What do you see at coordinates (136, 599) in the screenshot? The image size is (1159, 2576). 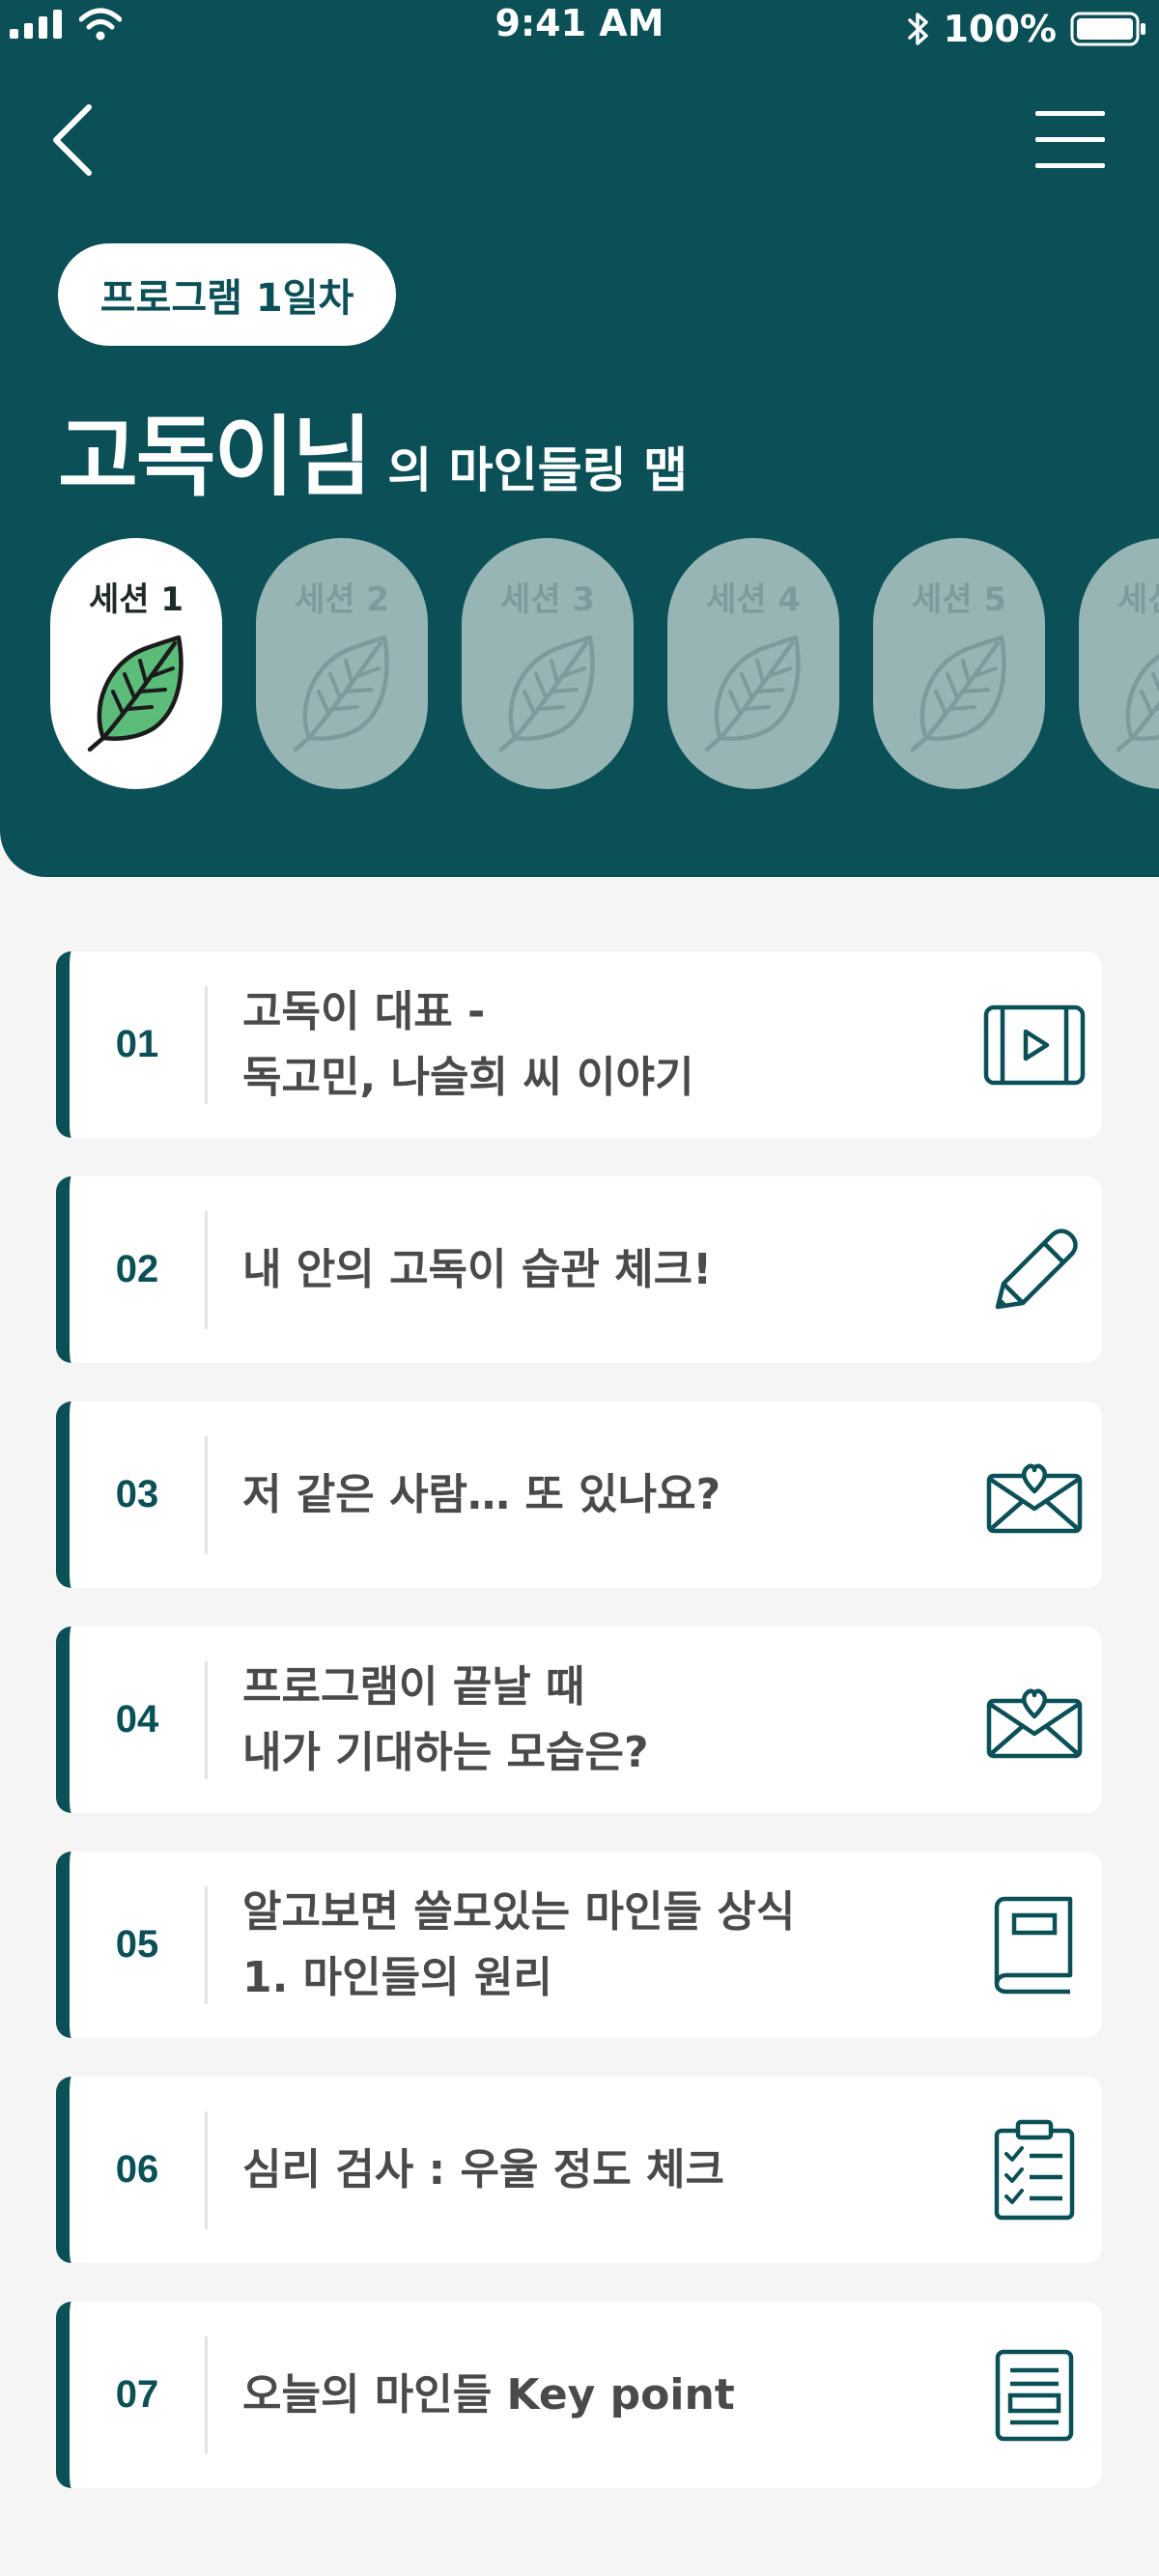 I see `session-label: 세션 1` at bounding box center [136, 599].